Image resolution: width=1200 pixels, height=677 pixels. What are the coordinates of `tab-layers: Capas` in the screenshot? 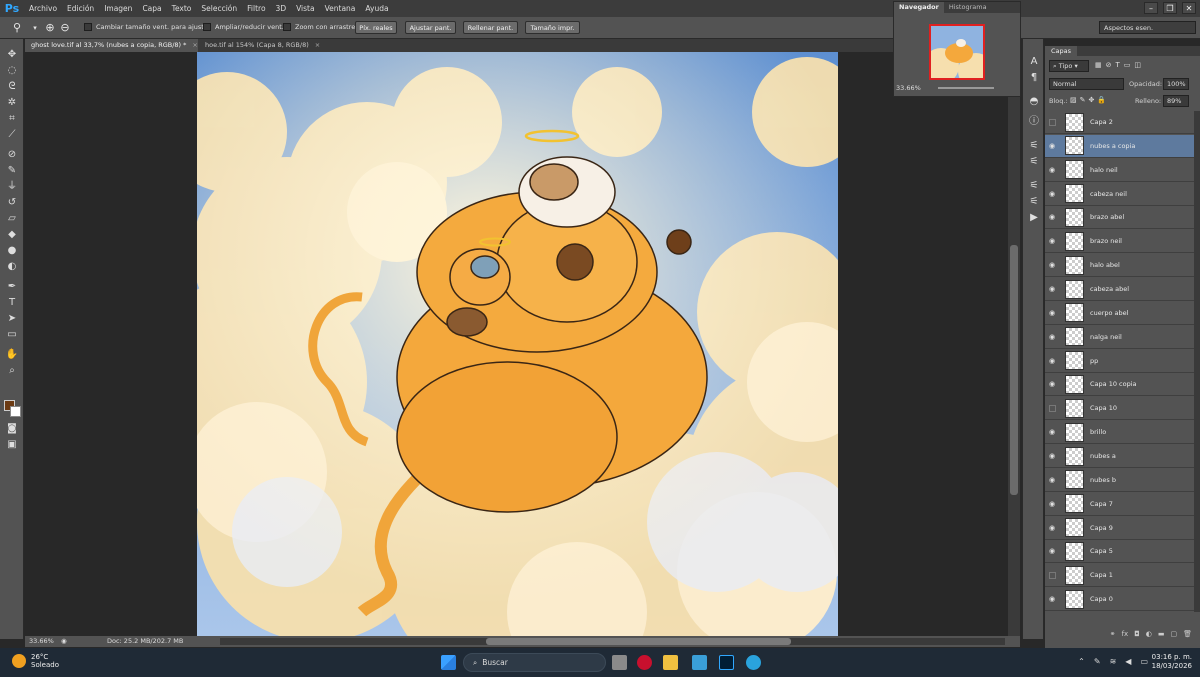 It's located at (1061, 51).